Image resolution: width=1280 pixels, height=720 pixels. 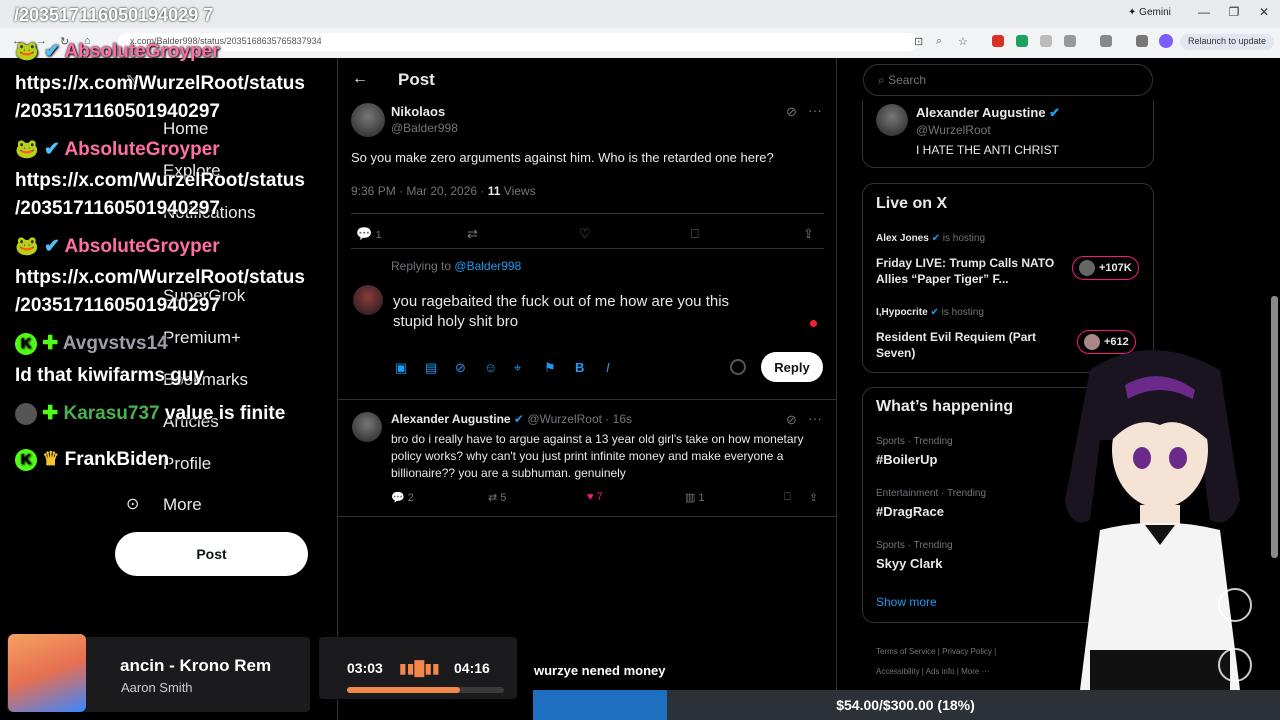 I want to click on chat-message: https://x.com/WurzelRoot/status, so click(x=160, y=83).